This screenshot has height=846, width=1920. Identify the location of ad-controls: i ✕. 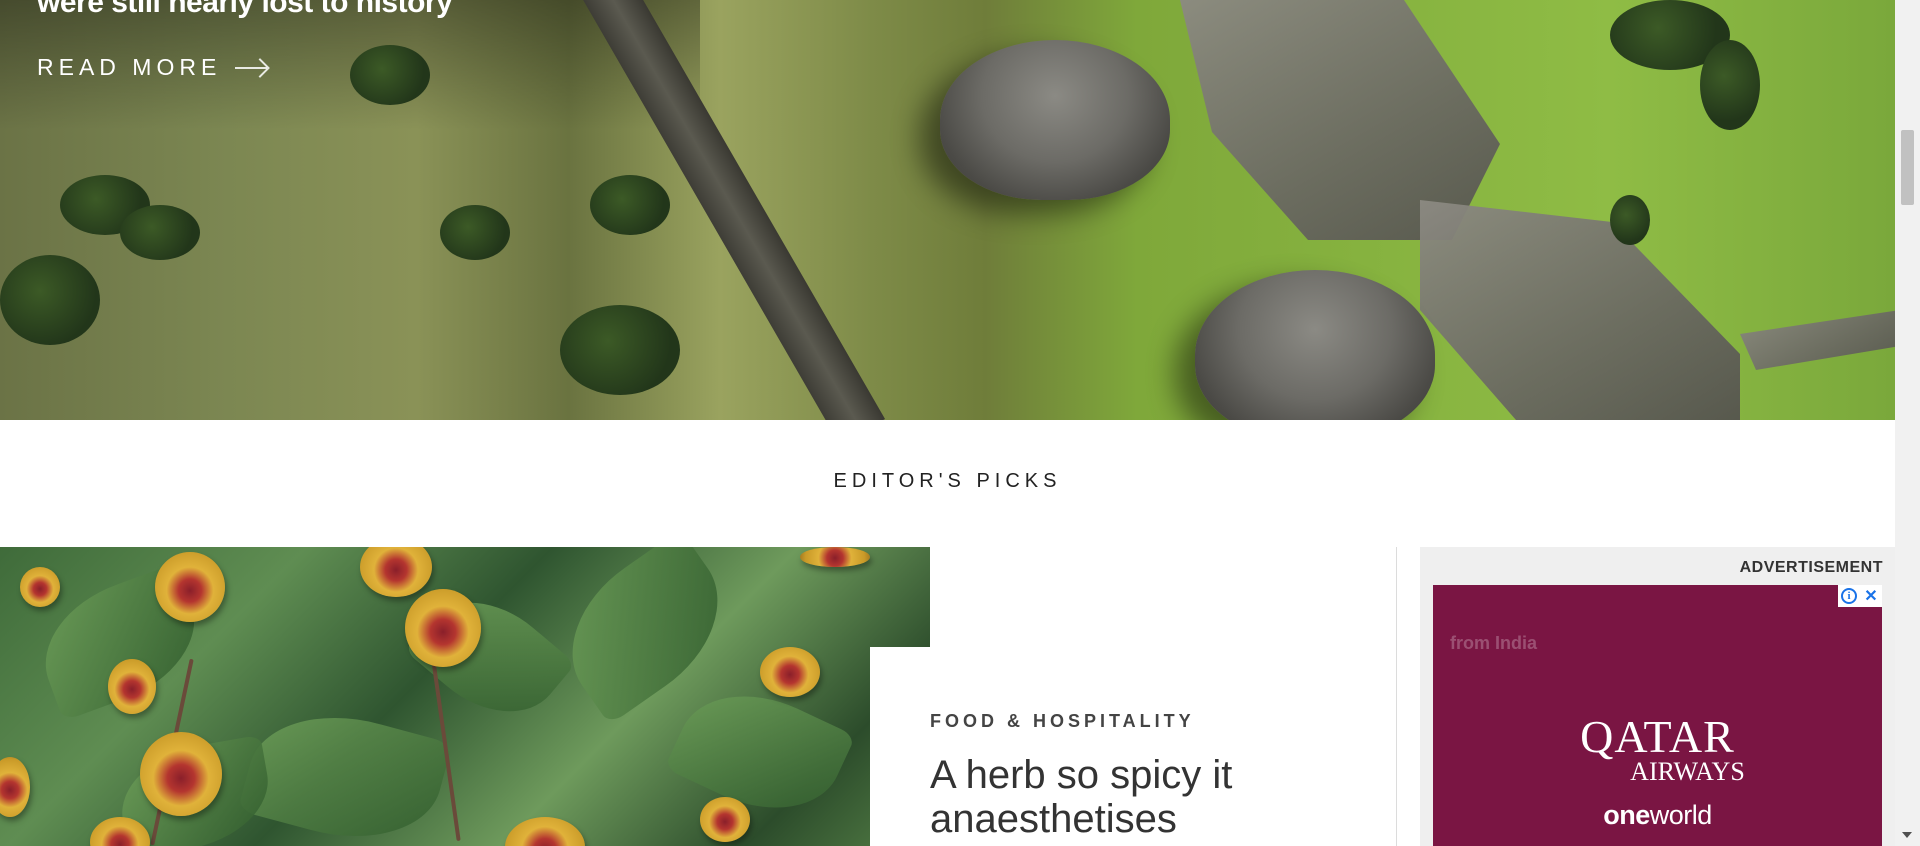
(1860, 596).